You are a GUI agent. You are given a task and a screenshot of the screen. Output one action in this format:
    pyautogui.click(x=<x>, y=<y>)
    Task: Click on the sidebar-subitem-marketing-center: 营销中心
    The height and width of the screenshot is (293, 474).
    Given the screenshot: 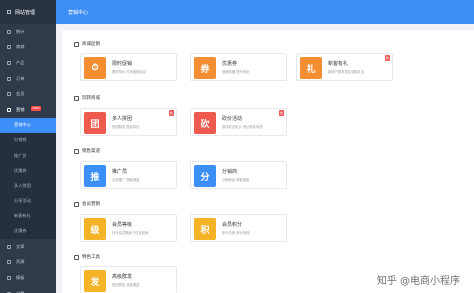 What is the action you would take?
    pyautogui.click(x=28, y=125)
    